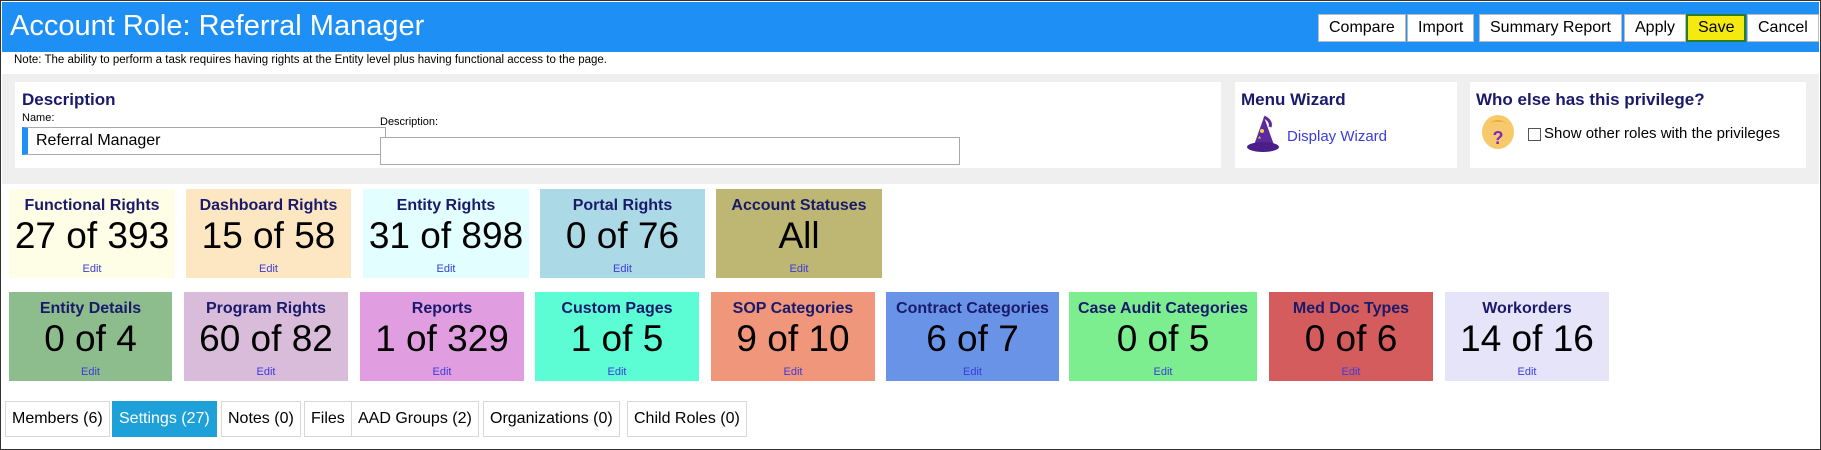 The image size is (1821, 450). I want to click on tile-value: 31 of 898, so click(446, 235).